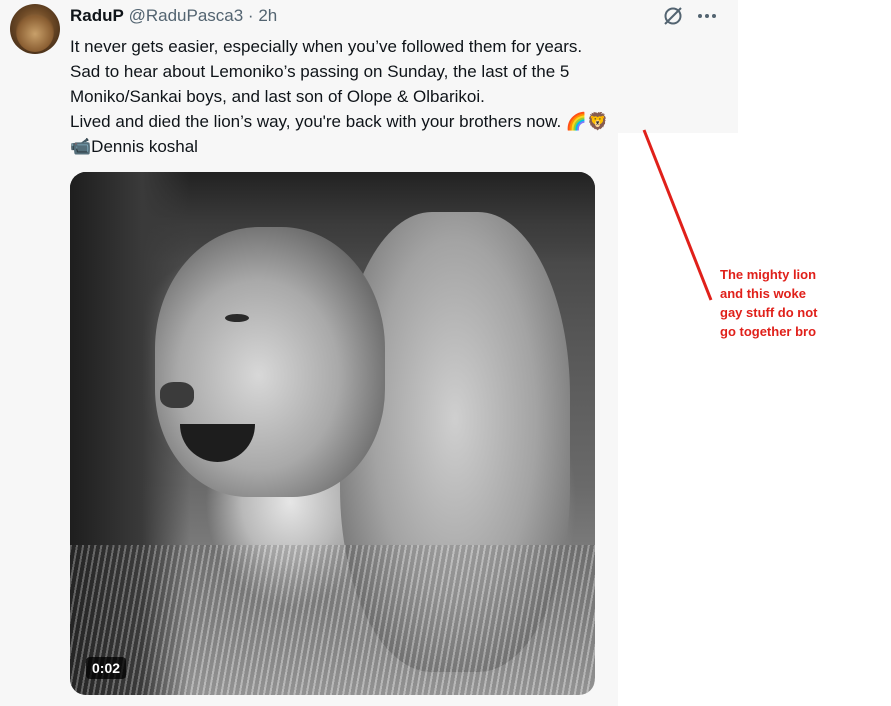 The height and width of the screenshot is (706, 891). Describe the element at coordinates (106, 668) in the screenshot. I see `video-duration-badge: 0:02` at that location.